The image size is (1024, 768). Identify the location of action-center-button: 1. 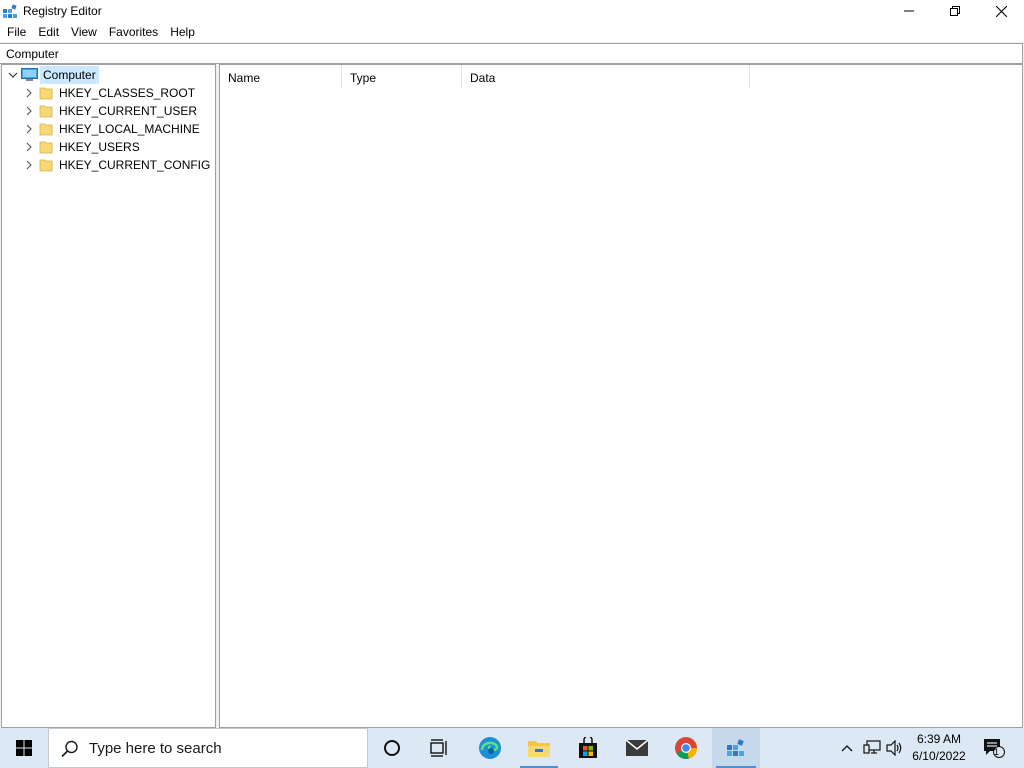
(994, 748).